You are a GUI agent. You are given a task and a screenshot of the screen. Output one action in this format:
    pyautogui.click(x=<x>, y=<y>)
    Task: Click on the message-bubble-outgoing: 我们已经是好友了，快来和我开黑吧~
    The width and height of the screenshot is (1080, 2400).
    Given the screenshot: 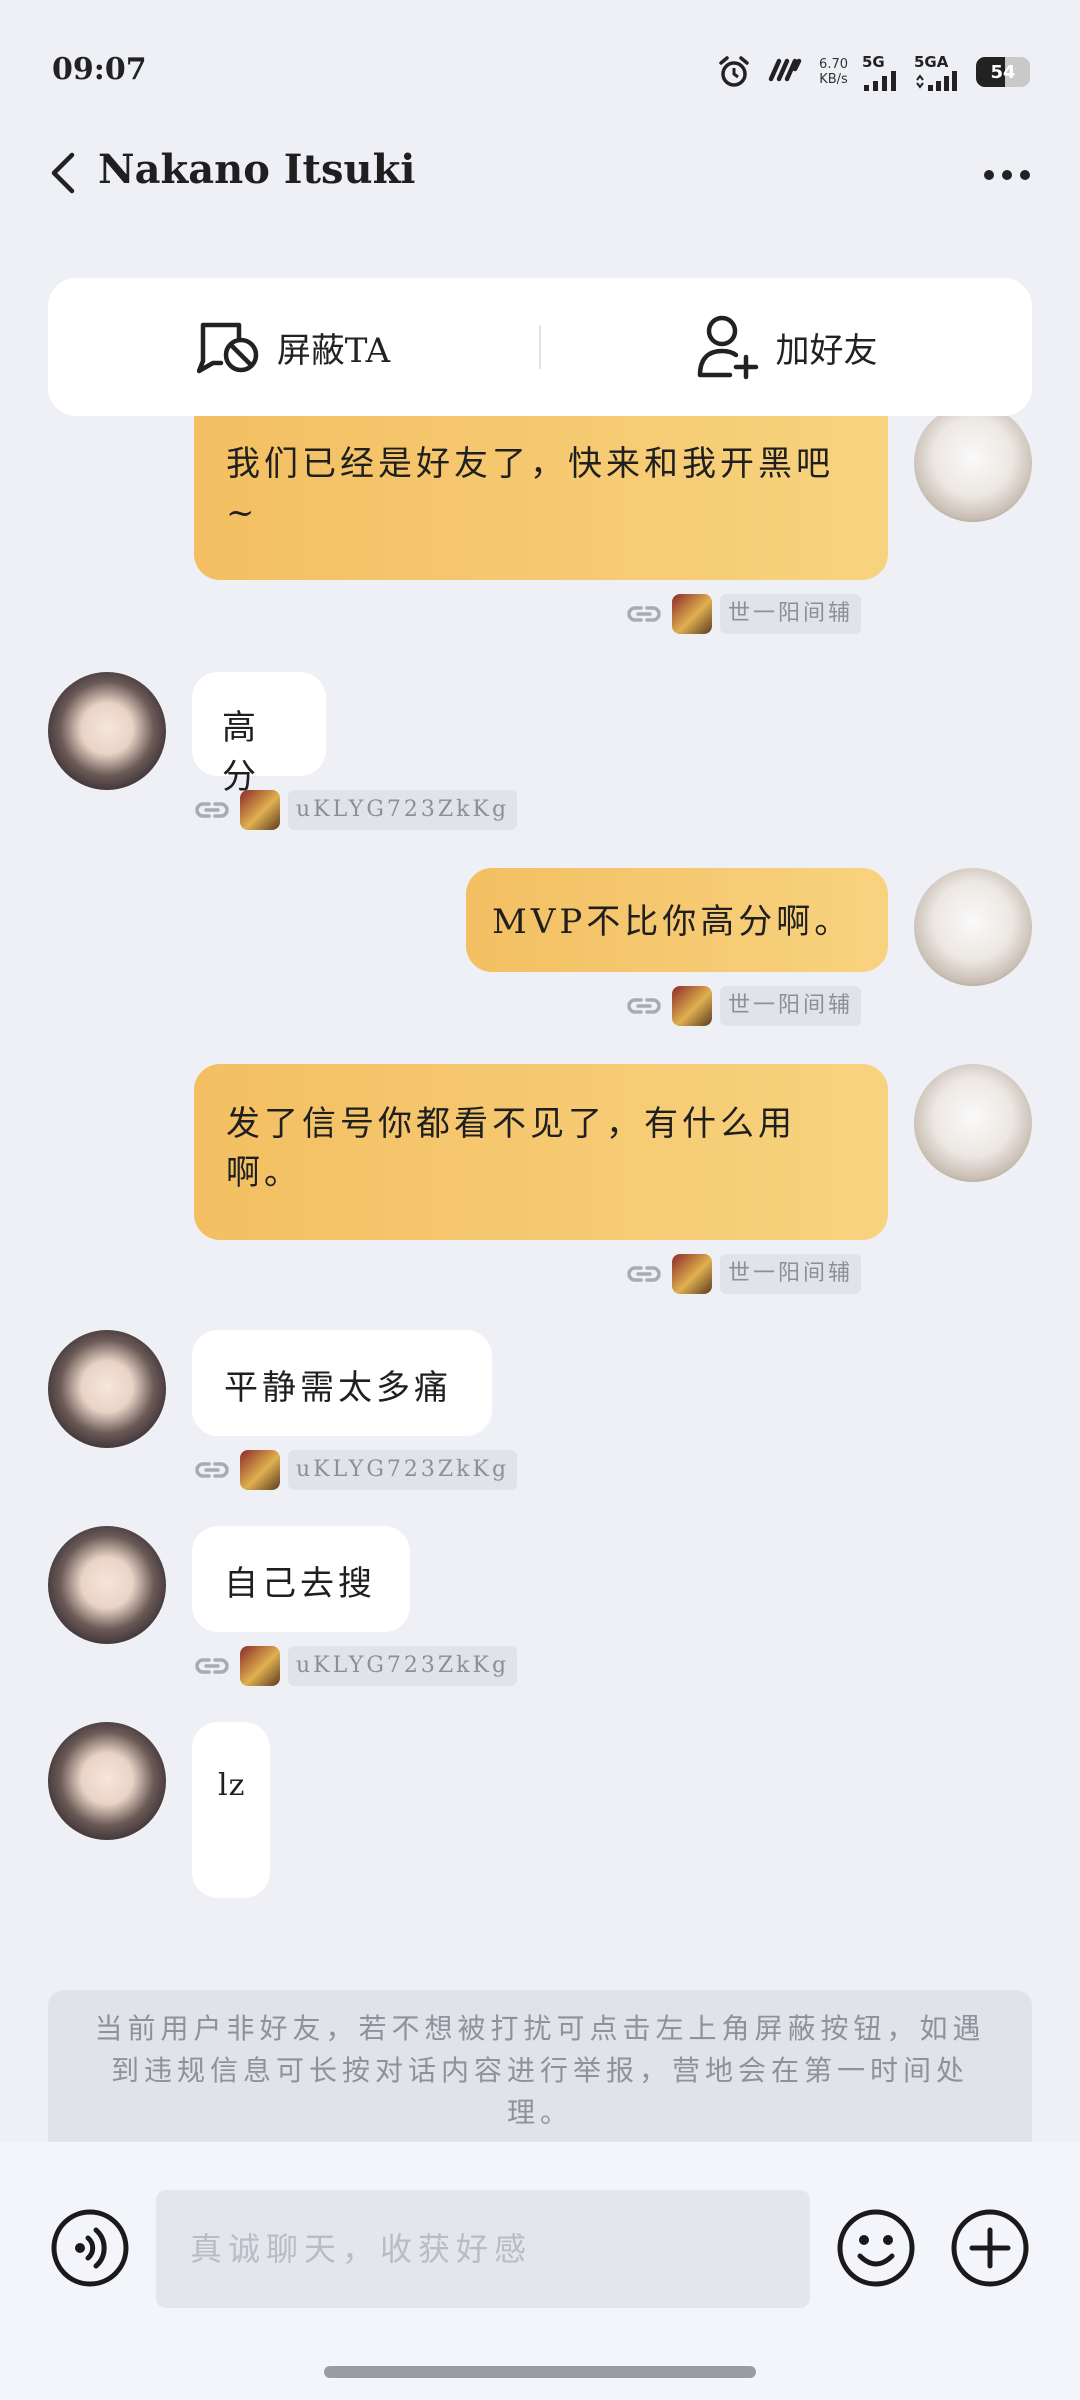 What is the action you would take?
    pyautogui.click(x=541, y=490)
    